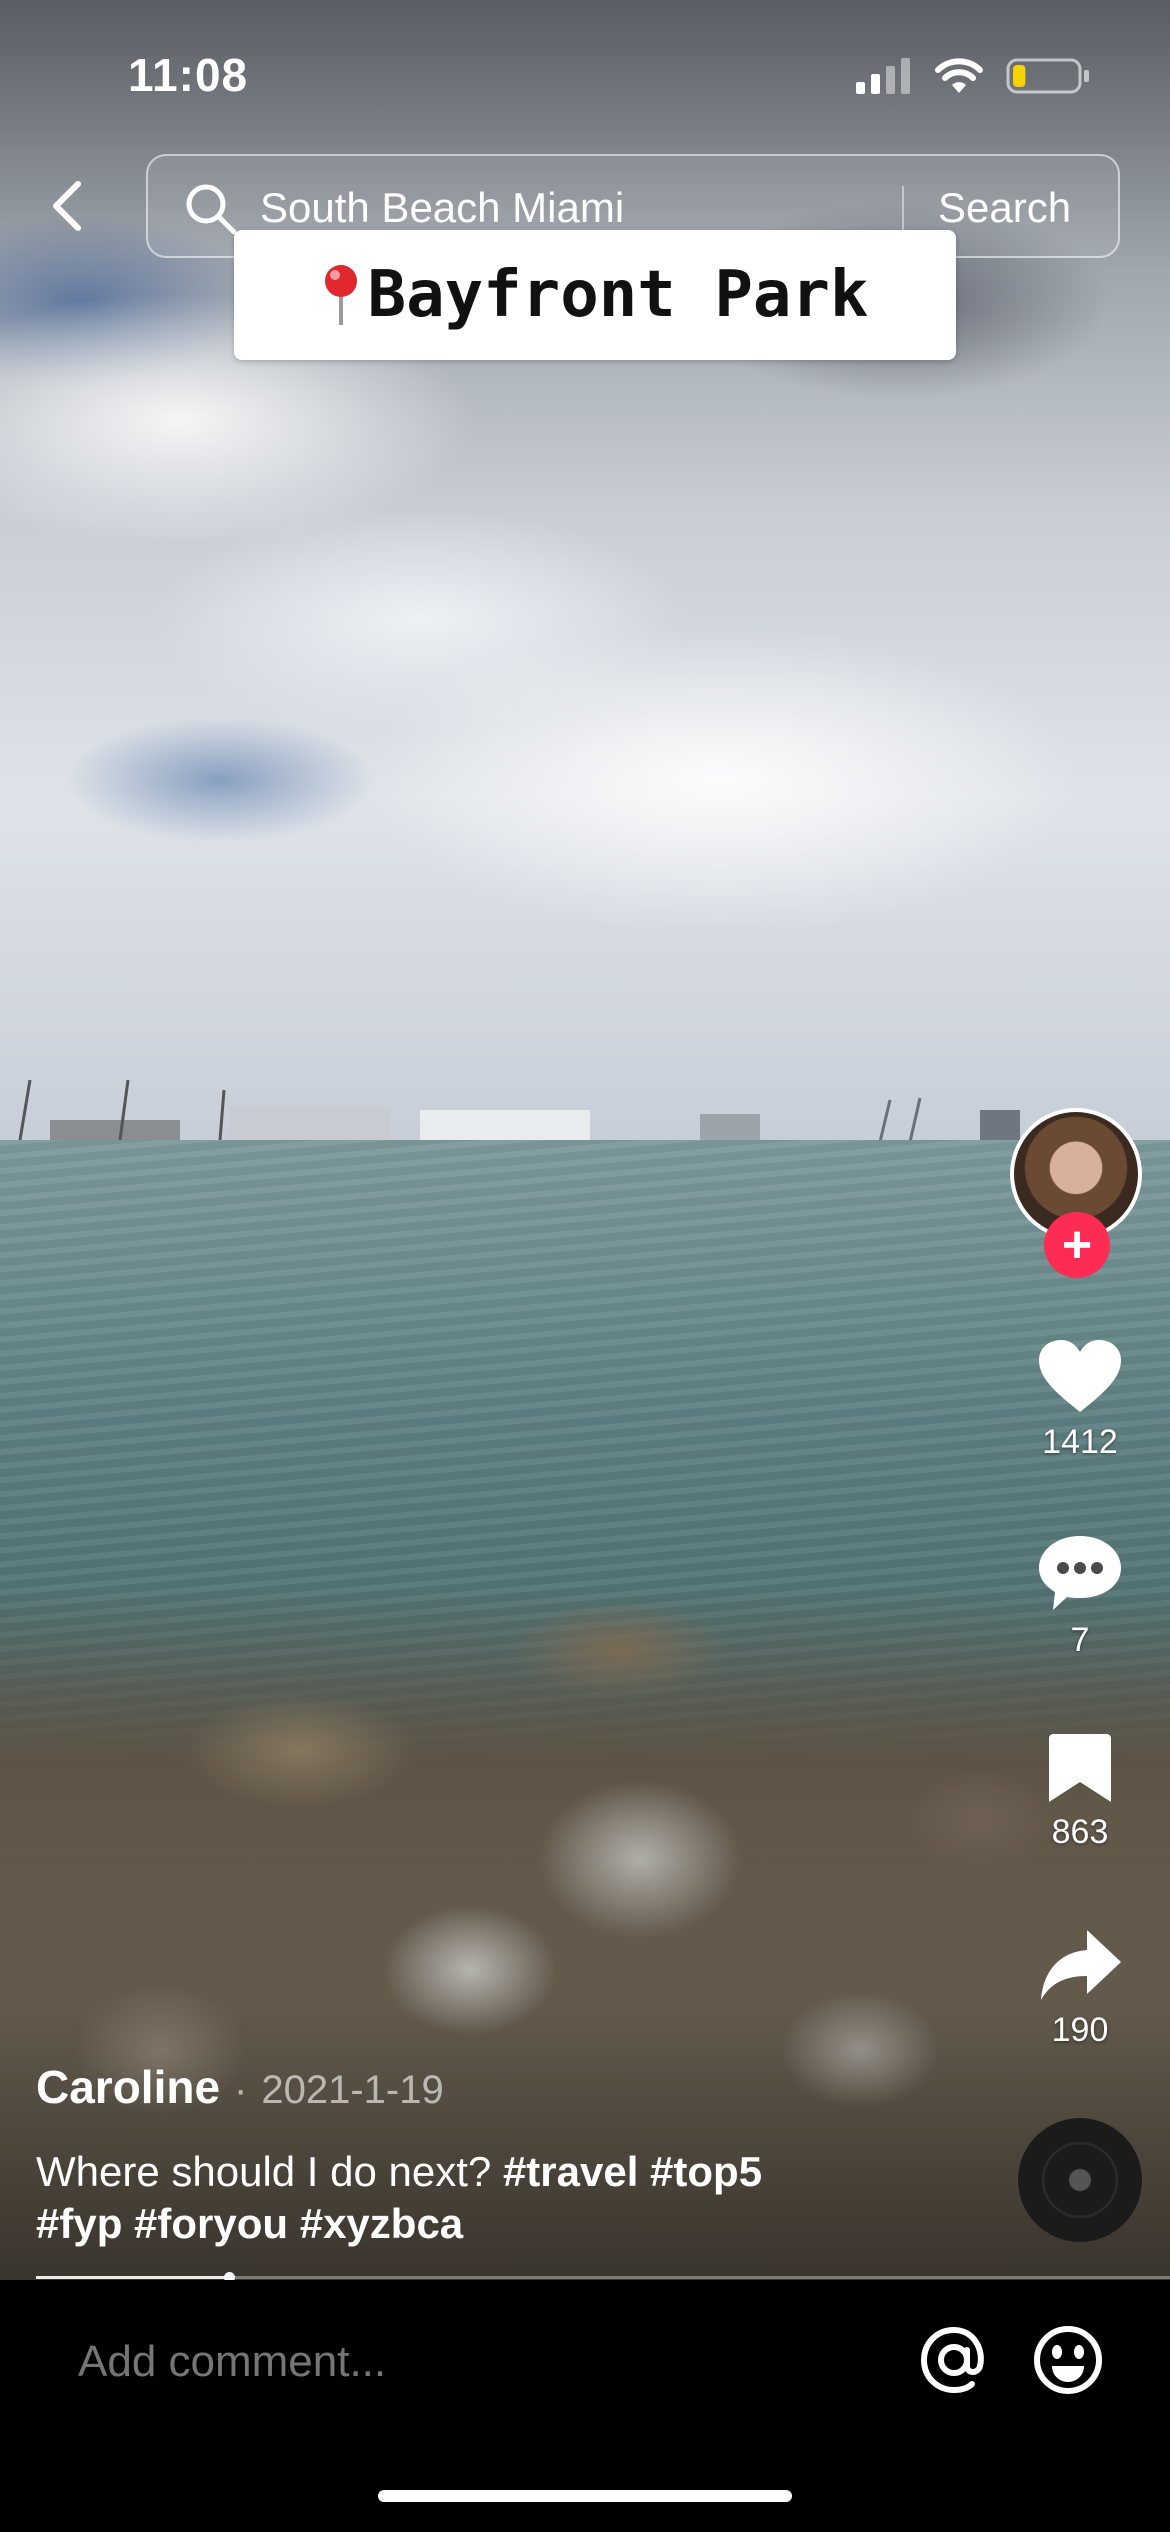 The height and width of the screenshot is (2532, 1170). Describe the element at coordinates (1080, 1376) in the screenshot. I see `heart-icon` at that location.